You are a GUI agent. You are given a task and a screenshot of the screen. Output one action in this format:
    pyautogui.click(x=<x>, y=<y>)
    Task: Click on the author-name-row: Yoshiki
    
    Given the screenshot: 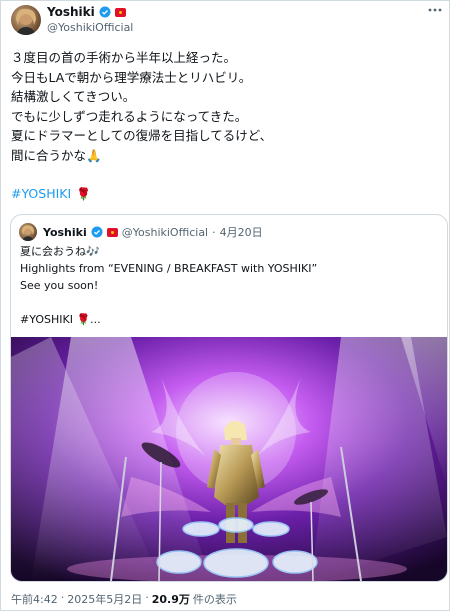 What is the action you would take?
    pyautogui.click(x=86, y=12)
    